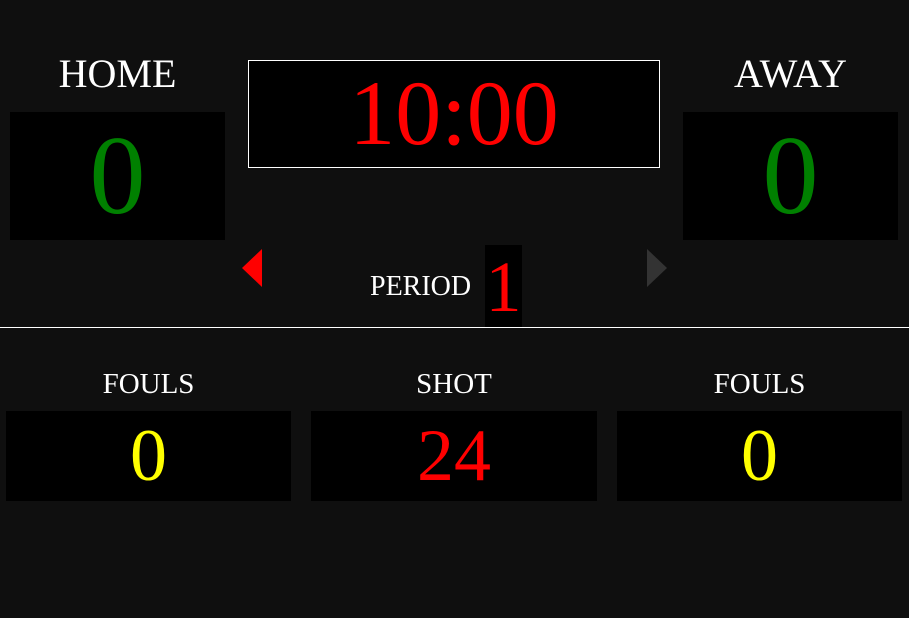 The height and width of the screenshot is (618, 909). Describe the element at coordinates (790, 73) in the screenshot. I see `away-team-label: AWAY` at that location.